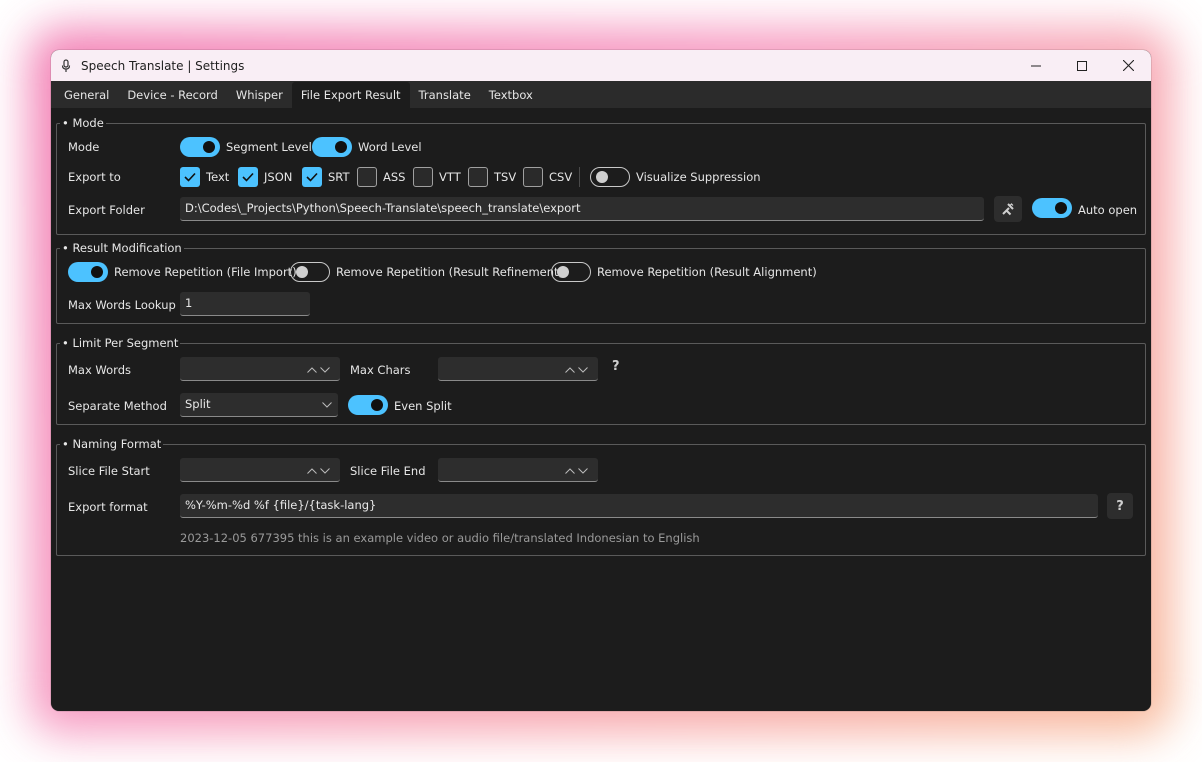 The width and height of the screenshot is (1202, 762). Describe the element at coordinates (332, 147) in the screenshot. I see `word-level-toggle` at that location.